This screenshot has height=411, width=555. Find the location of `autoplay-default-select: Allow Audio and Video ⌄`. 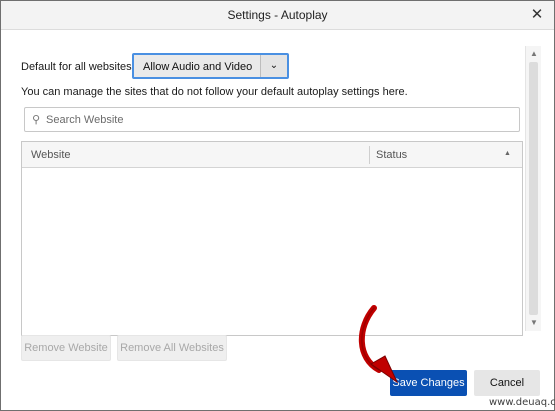

autoplay-default-select: Allow Audio and Video ⌄ is located at coordinates (210, 66).